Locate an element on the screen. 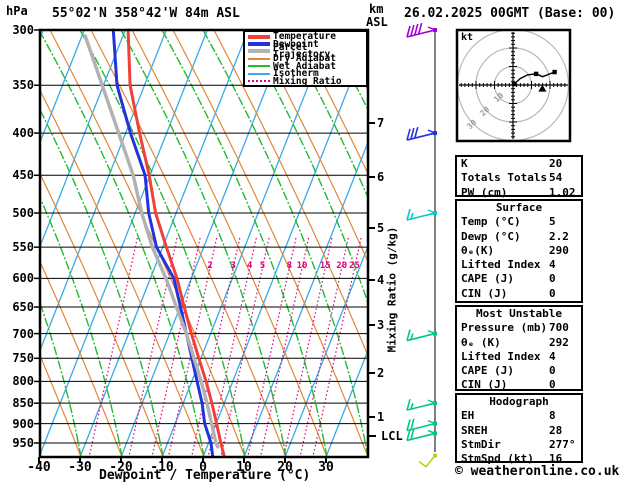 This screenshot has height=486, width=629. km-tick-label: 1 is located at coordinates (381, 417).